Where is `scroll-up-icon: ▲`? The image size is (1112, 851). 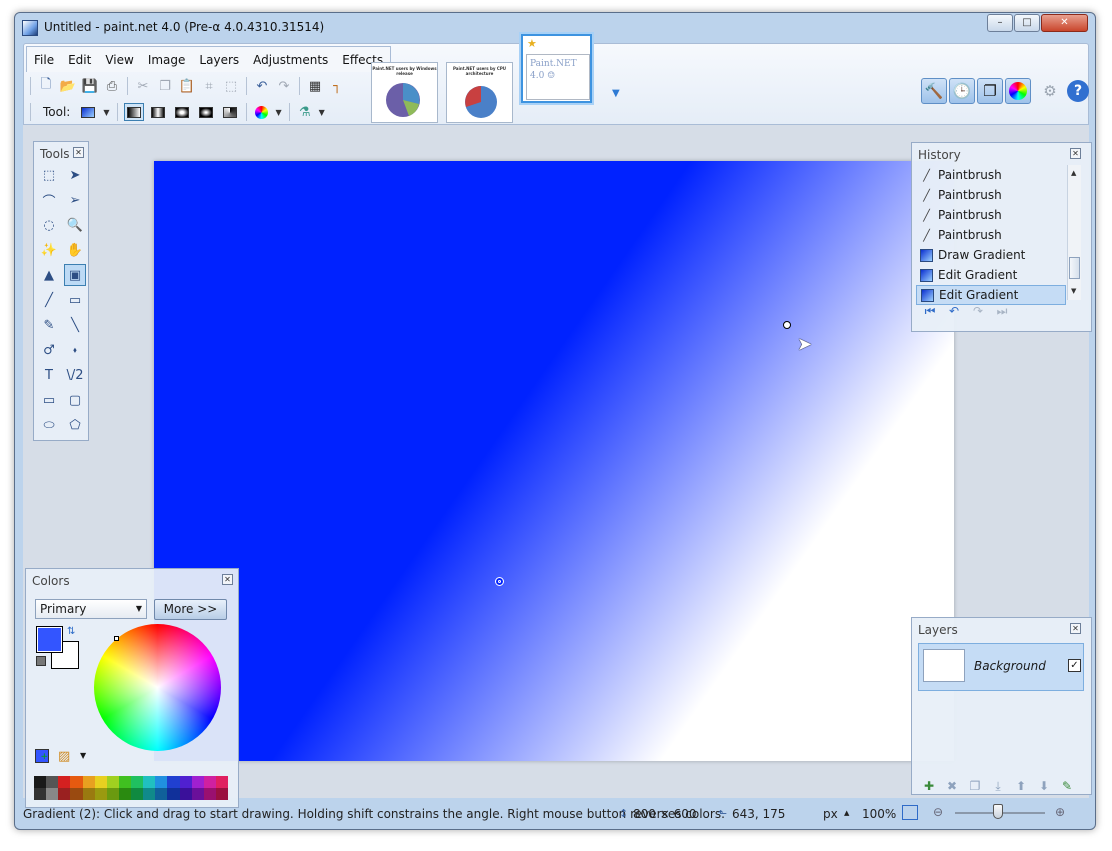 scroll-up-icon: ▲ is located at coordinates (1073, 173).